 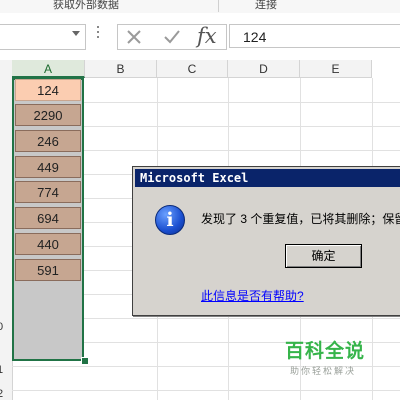 I want to click on enter-check-icon, so click(x=172, y=37).